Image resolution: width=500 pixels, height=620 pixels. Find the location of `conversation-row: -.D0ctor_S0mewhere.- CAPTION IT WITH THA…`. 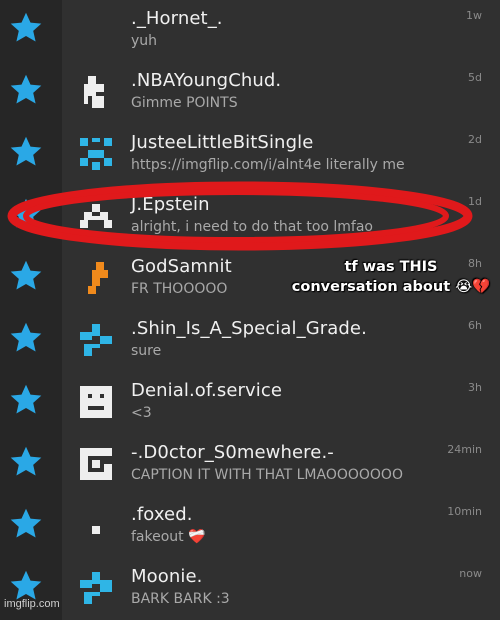

conversation-row: -.D0ctor_S0mewhere.- CAPTION IT WITH THA… is located at coordinates (250, 465).